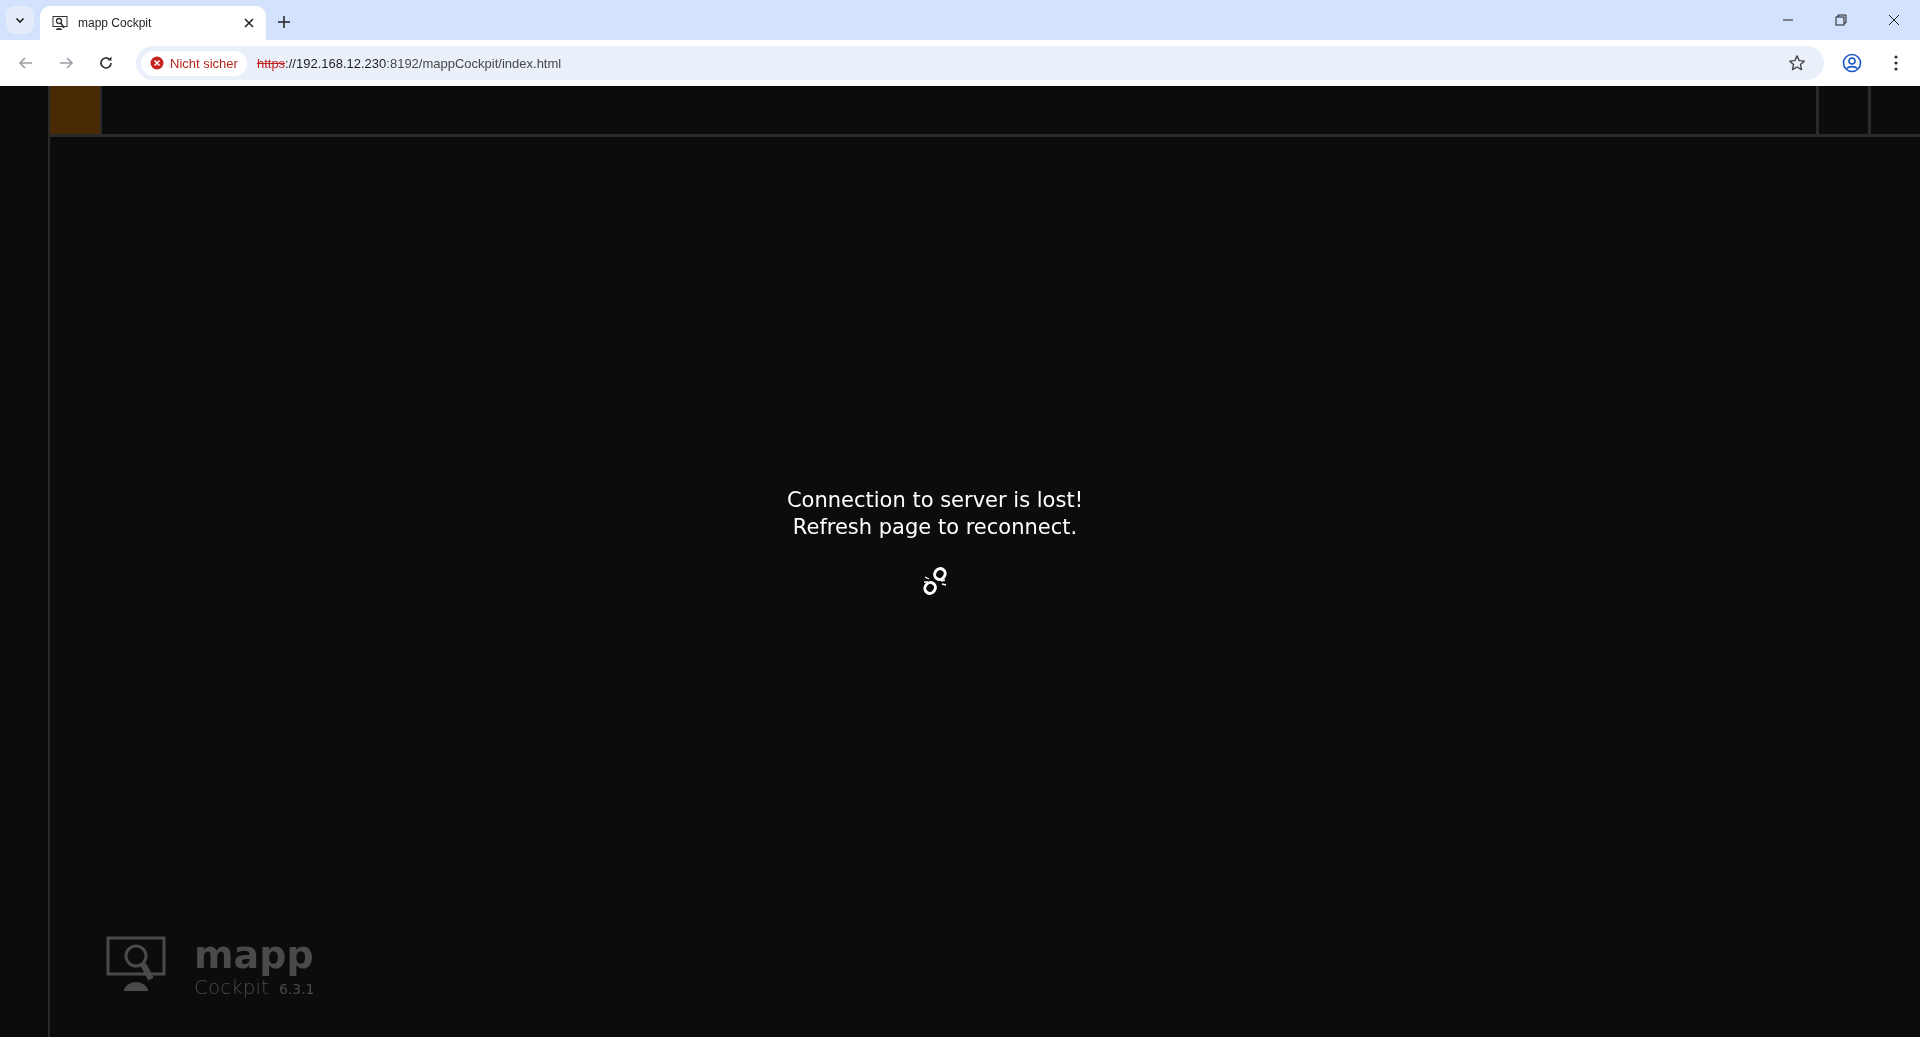 The width and height of the screenshot is (1920, 1037). I want to click on restore-icon, so click(1841, 20).